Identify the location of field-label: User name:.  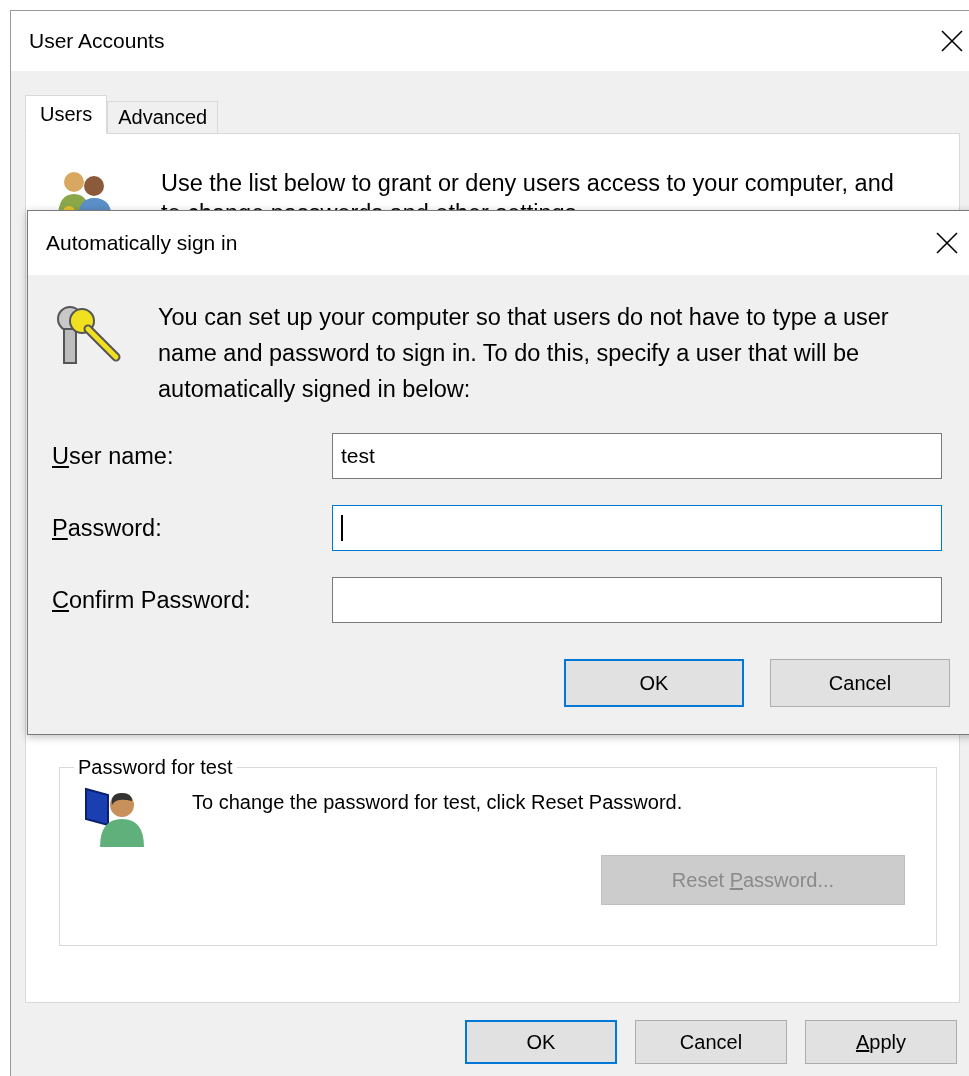
(113, 455).